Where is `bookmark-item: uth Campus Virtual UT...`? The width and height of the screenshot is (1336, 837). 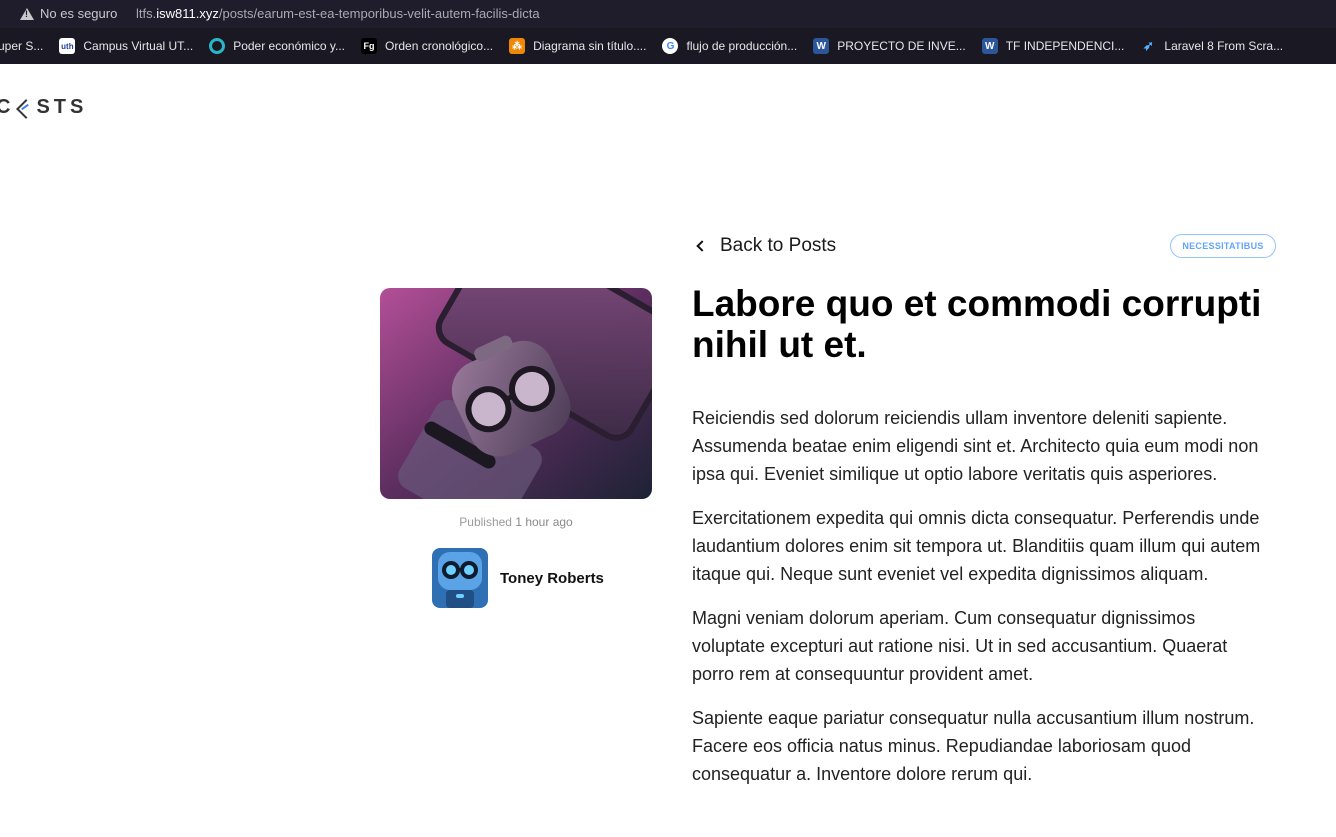
bookmark-item: uth Campus Virtual UT... is located at coordinates (126, 46).